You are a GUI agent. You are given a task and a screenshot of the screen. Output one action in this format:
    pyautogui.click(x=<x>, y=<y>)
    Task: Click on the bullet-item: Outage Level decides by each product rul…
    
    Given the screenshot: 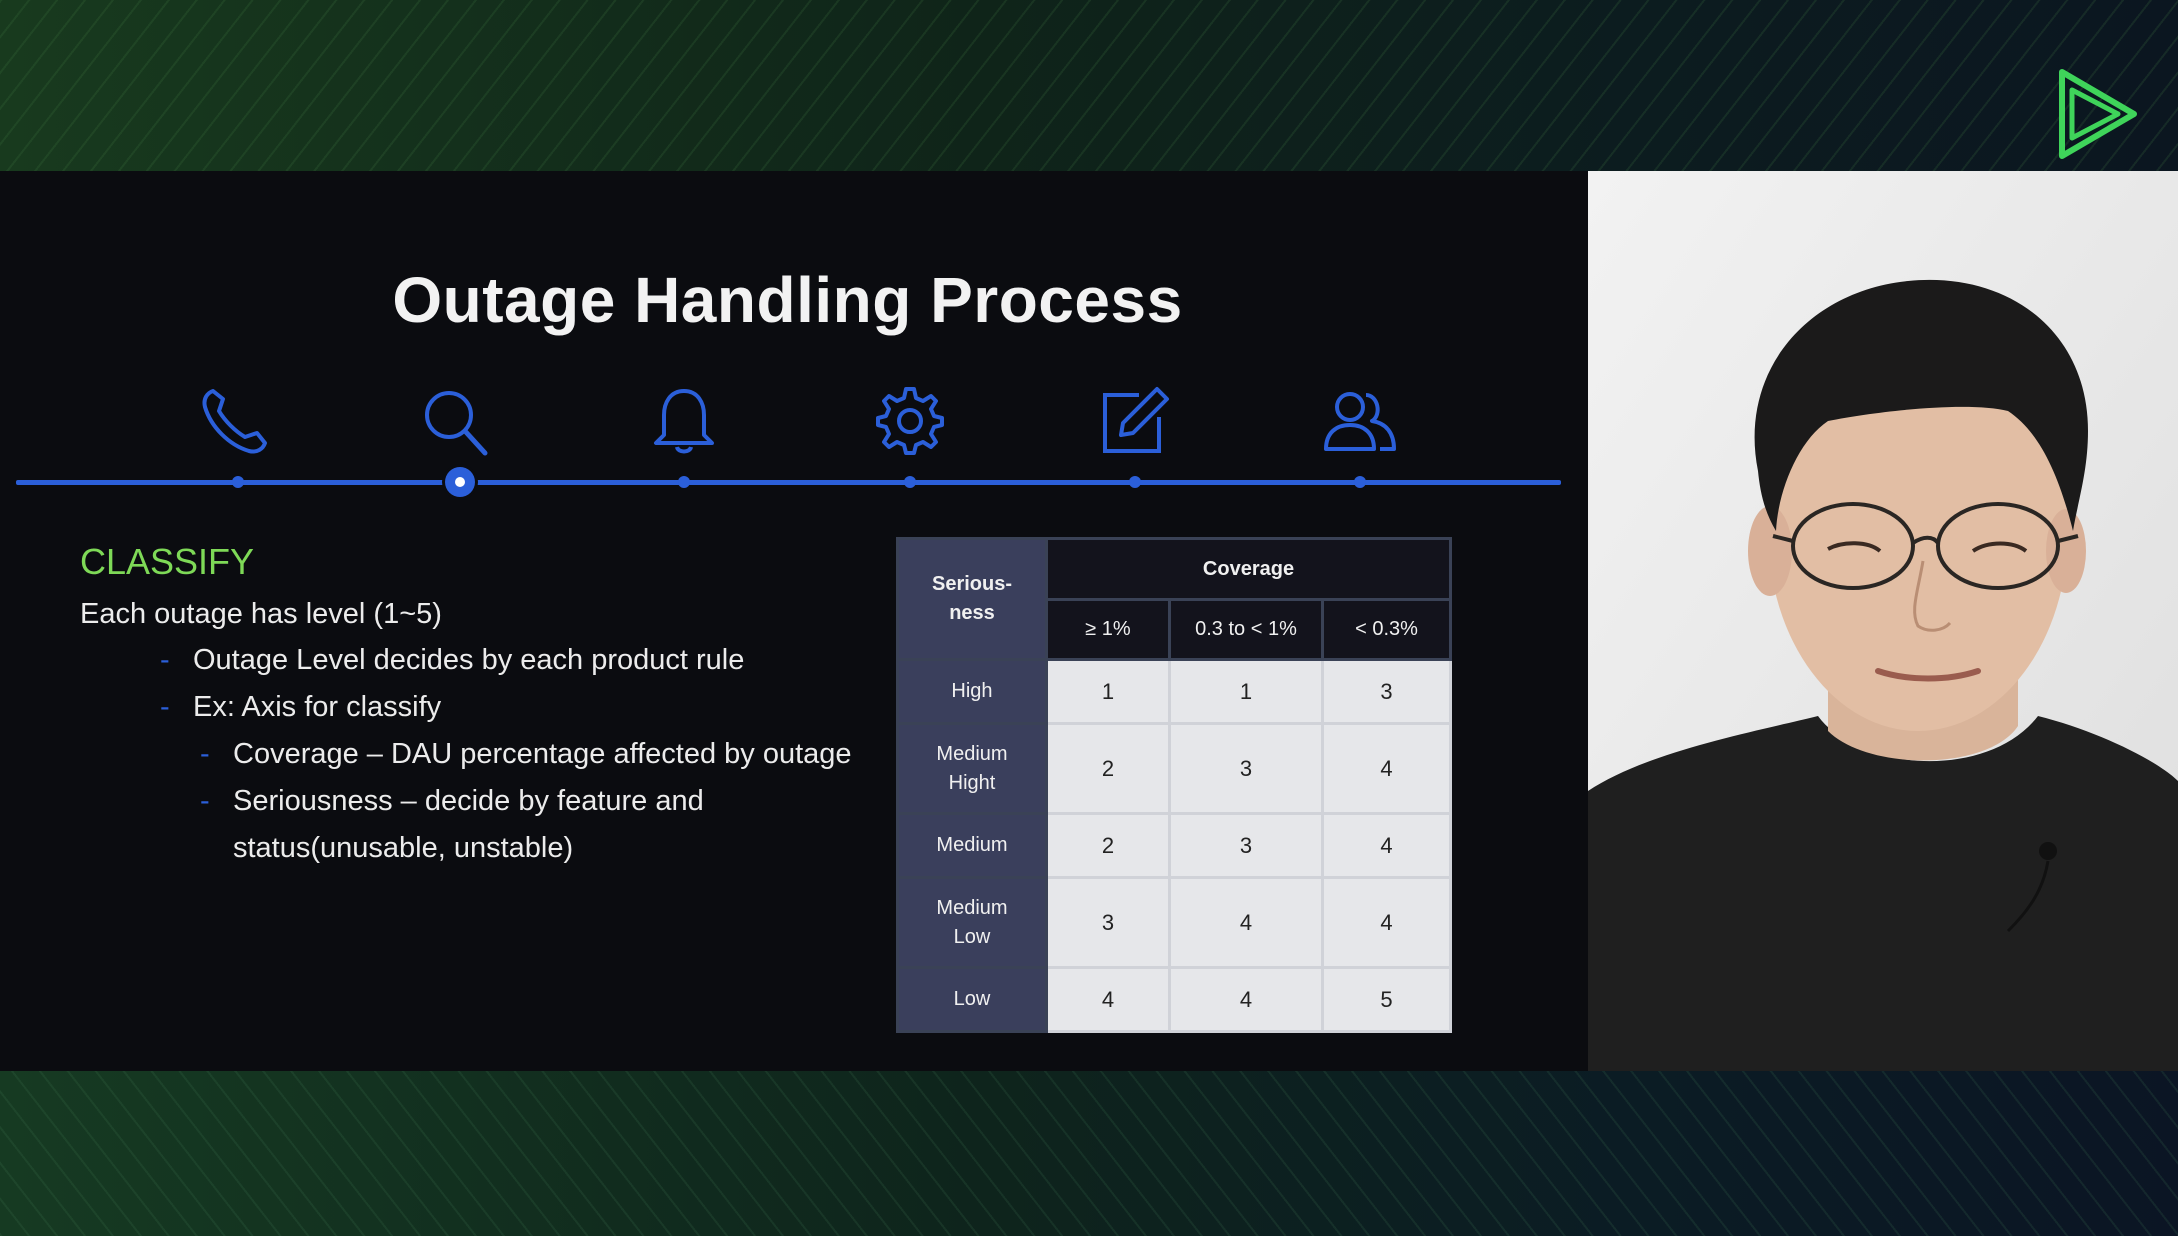 What is the action you would take?
    pyautogui.click(x=469, y=660)
    